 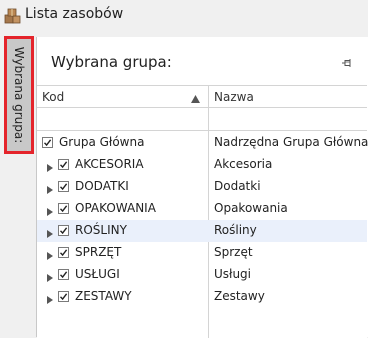 I want to click on row-kod: Grupa Główna, so click(x=102, y=142).